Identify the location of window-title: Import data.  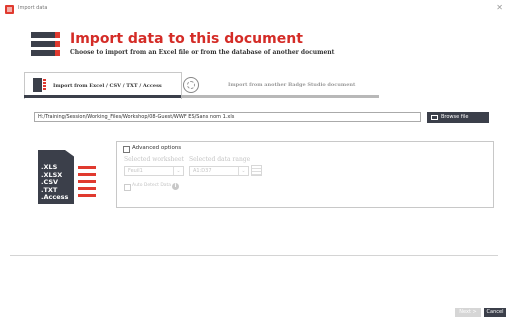
(33, 8).